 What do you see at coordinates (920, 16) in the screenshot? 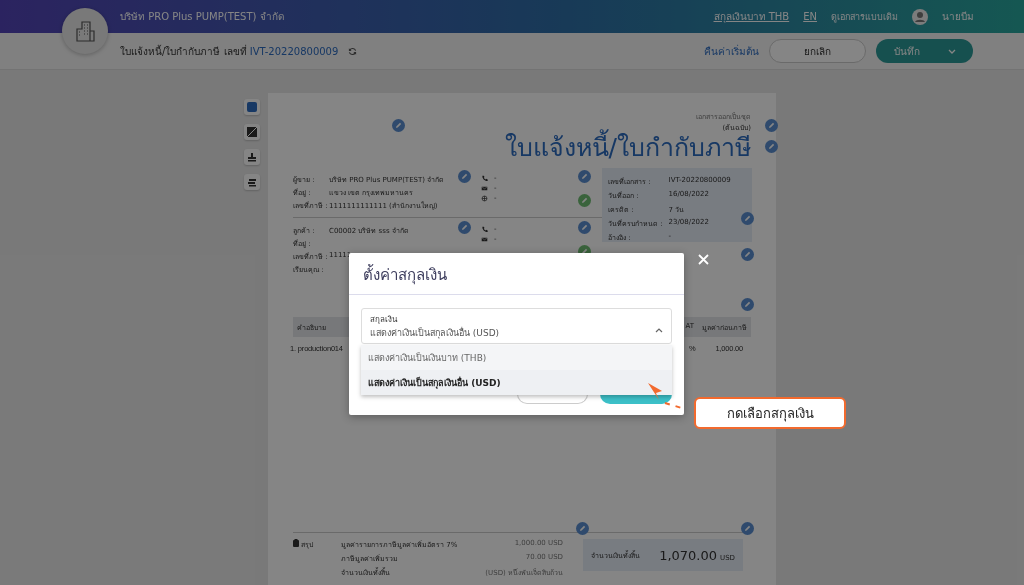
I see `avatar-icon` at bounding box center [920, 16].